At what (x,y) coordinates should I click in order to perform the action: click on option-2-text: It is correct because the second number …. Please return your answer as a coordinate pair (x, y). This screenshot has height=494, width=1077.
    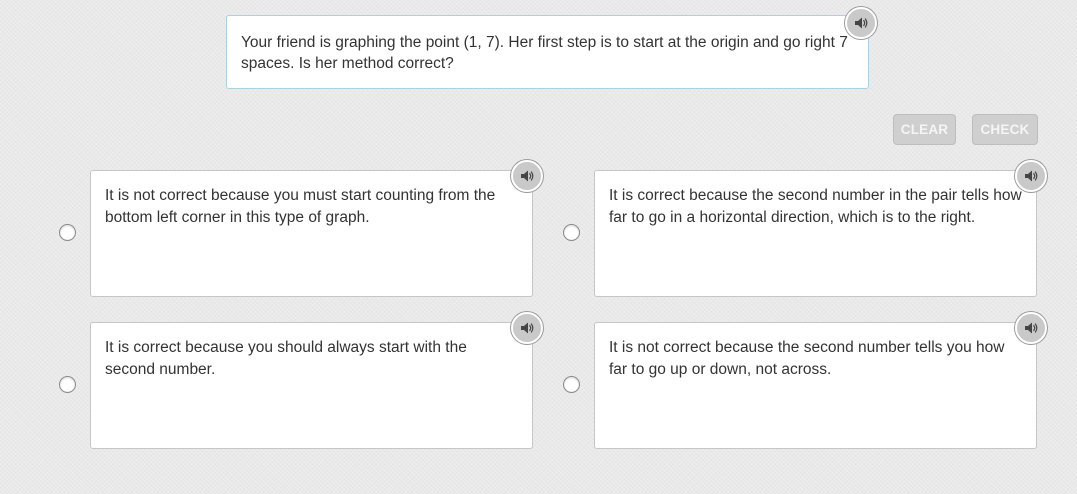
    Looking at the image, I should click on (815, 206).